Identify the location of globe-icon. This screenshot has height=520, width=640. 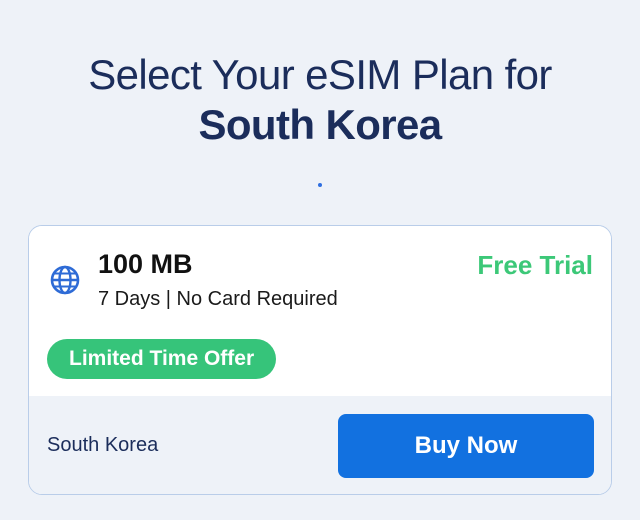
(65, 280).